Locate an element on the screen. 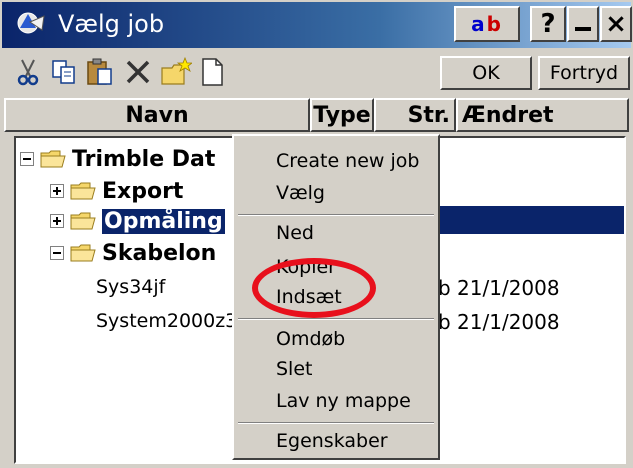 This screenshot has width=633, height=468. menu-item-vaelg: Vælg is located at coordinates (300, 193).